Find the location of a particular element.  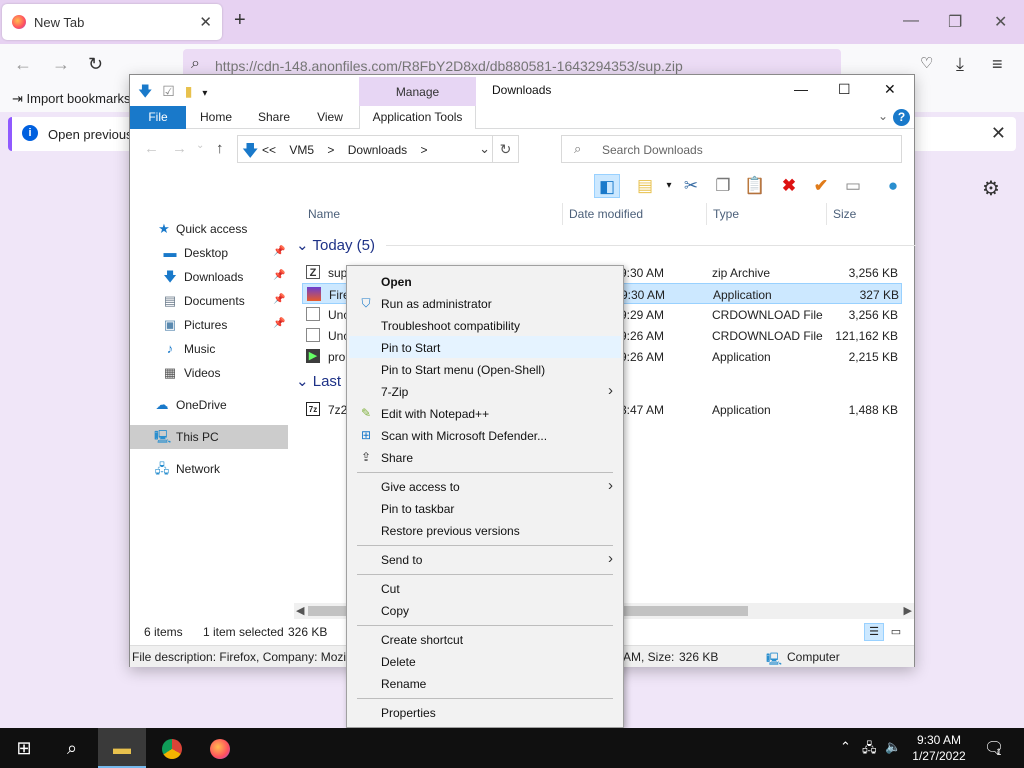

menu-item-troubleshoot: Troubleshoot compatibility is located at coordinates (485, 325).